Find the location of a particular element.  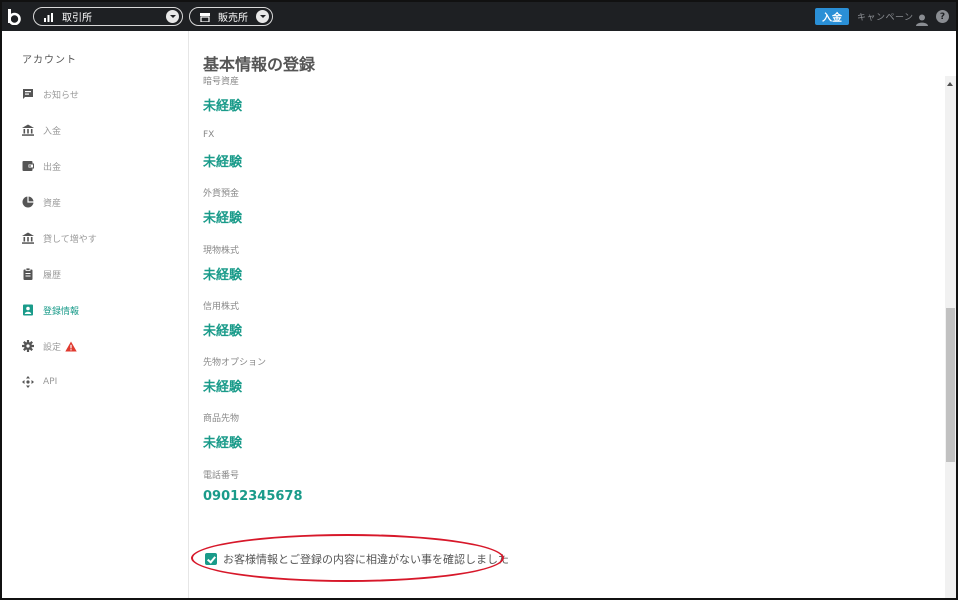

sidebar-item-settings: 設定 is located at coordinates (49, 346).